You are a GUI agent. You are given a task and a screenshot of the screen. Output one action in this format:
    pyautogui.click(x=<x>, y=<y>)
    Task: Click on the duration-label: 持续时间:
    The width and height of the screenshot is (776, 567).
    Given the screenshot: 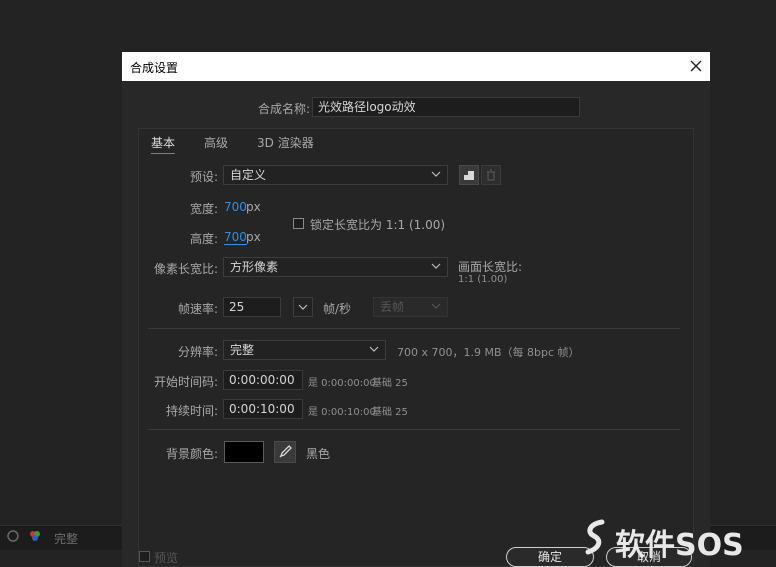 What is the action you would take?
    pyautogui.click(x=191, y=411)
    